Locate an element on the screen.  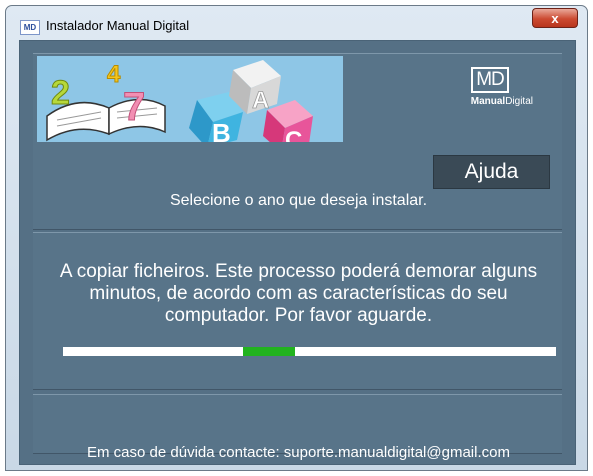
letter-a: A is located at coordinates (260, 100).